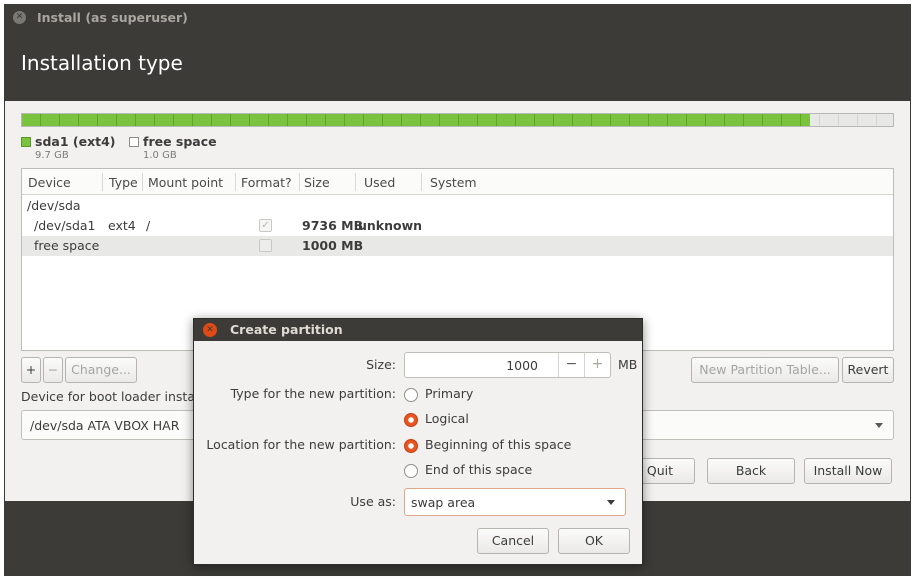 The image size is (915, 580). I want to click on column-header-system: System, so click(453, 182).